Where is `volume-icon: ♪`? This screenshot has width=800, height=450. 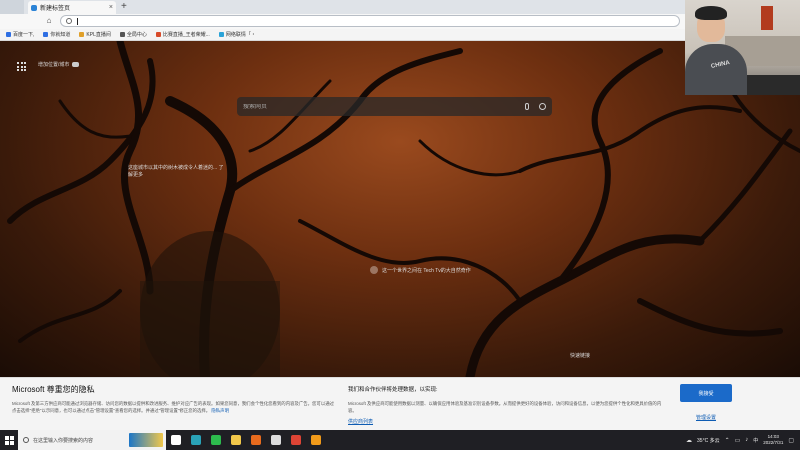 volume-icon: ♪ is located at coordinates (746, 440).